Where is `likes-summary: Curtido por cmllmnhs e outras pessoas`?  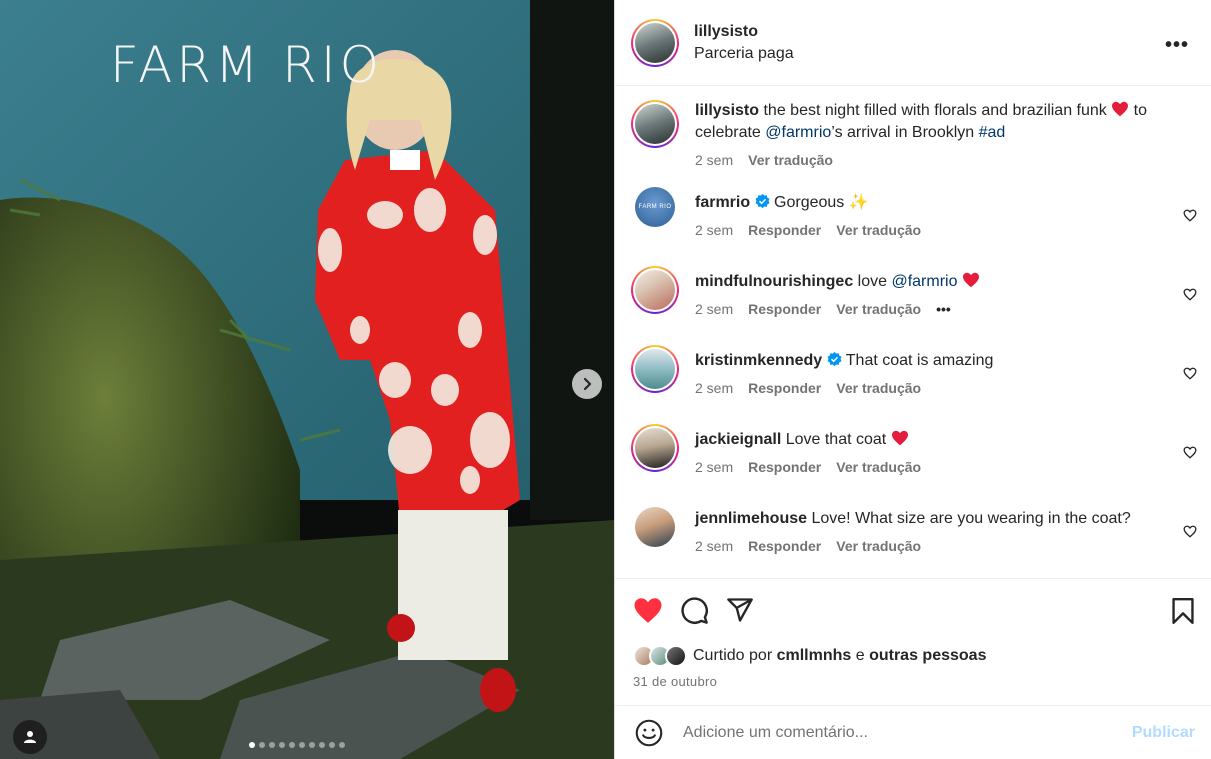
likes-summary: Curtido por cmllmnhs e outras pessoas is located at coordinates (913, 656).